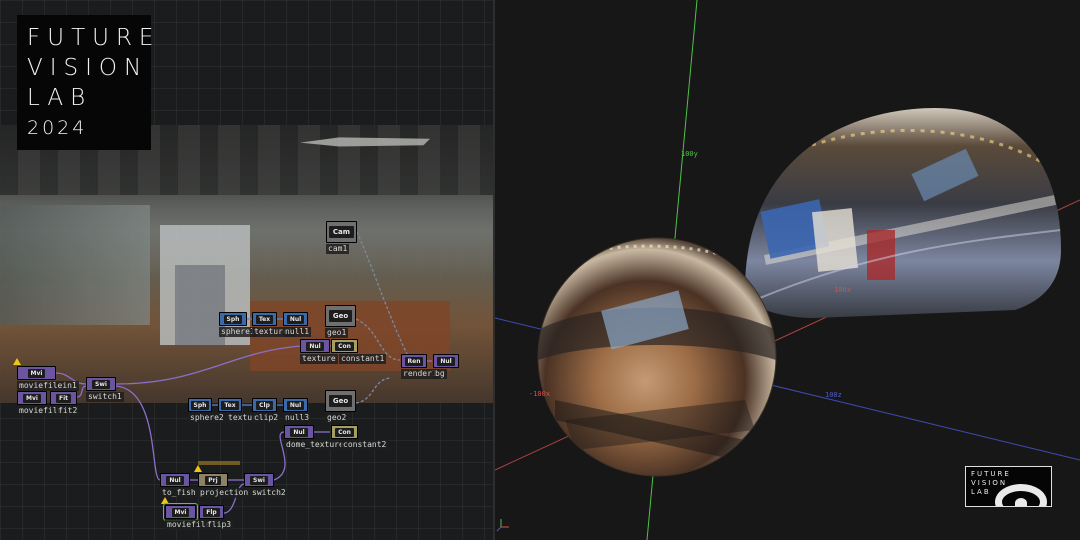  What do you see at coordinates (75, 265) in the screenshot?
I see `preview-glass-wall` at bounding box center [75, 265].